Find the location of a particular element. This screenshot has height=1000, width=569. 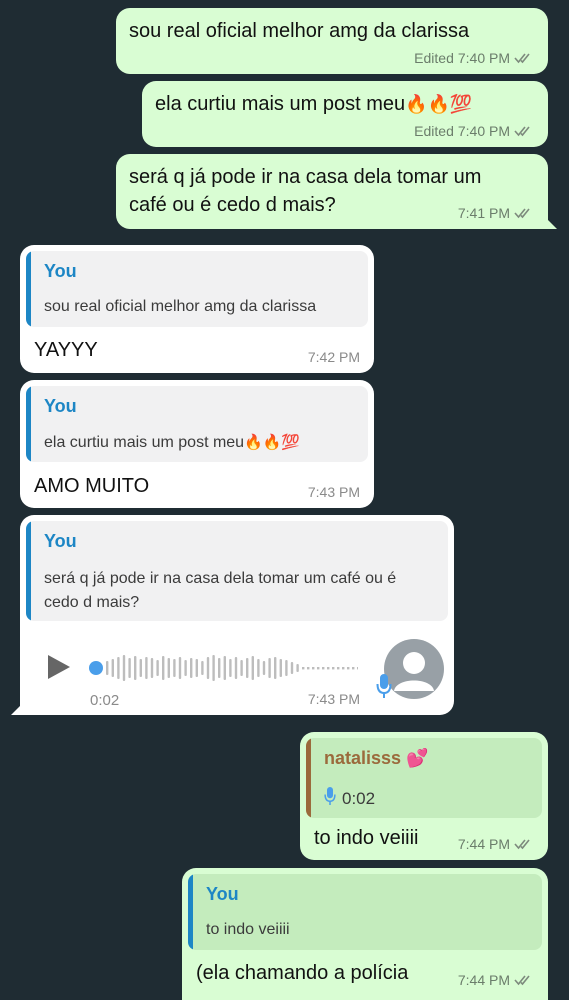

play-icon is located at coordinates (59, 667).